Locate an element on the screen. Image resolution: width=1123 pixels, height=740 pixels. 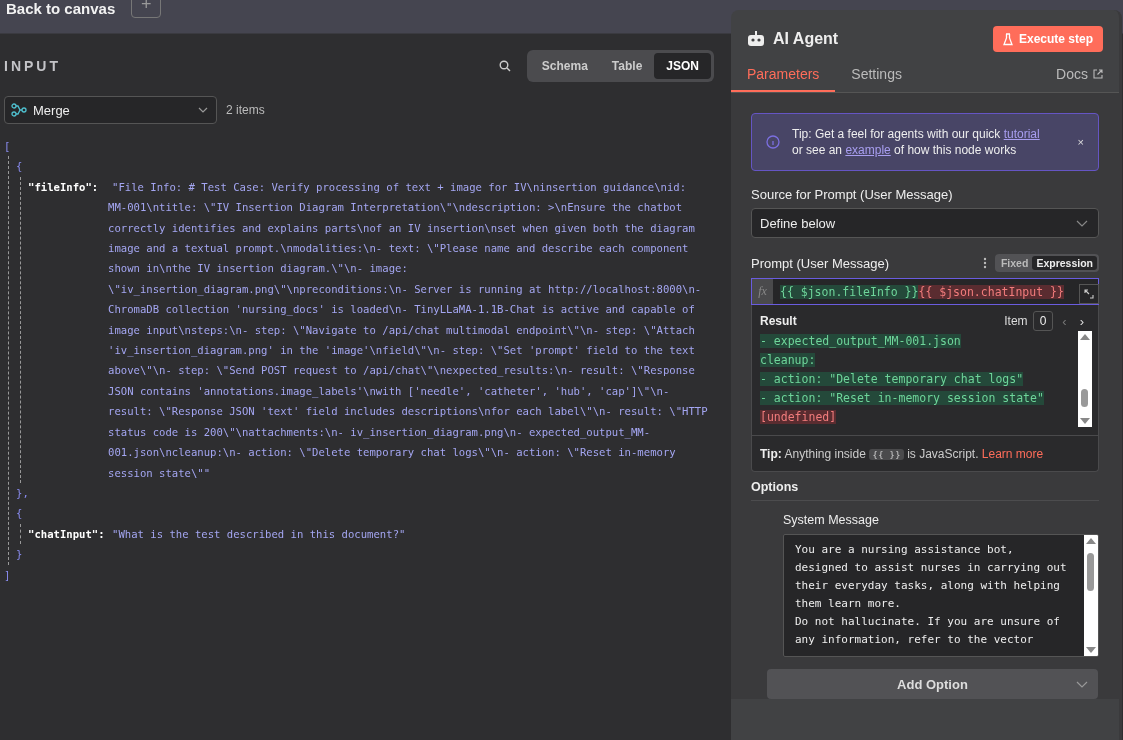
json-value: "What is the test described in this document?" is located at coordinates (258, 534).